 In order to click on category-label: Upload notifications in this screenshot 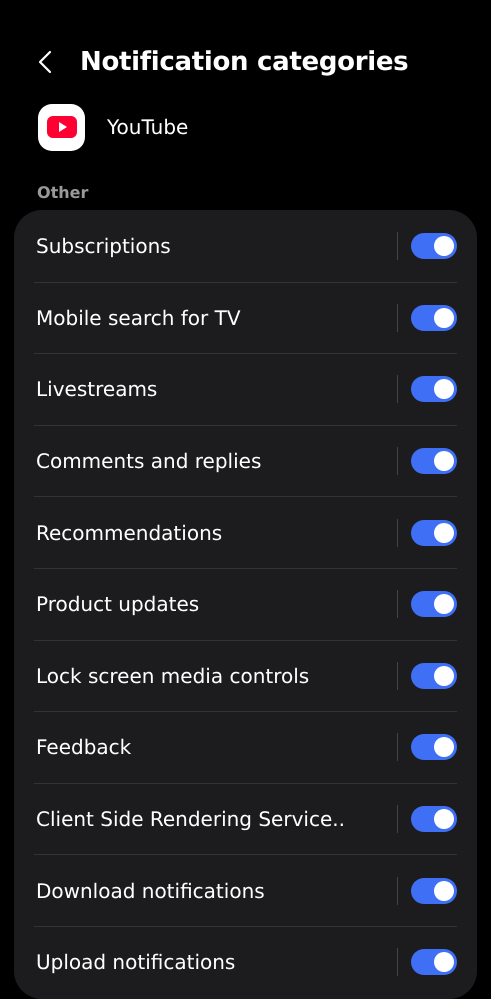, I will do `click(136, 962)`.